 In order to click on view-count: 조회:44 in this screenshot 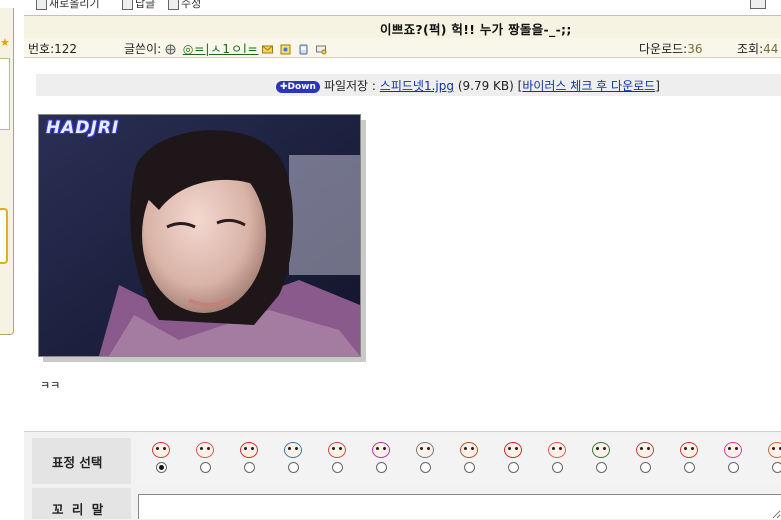, I will do `click(757, 48)`.